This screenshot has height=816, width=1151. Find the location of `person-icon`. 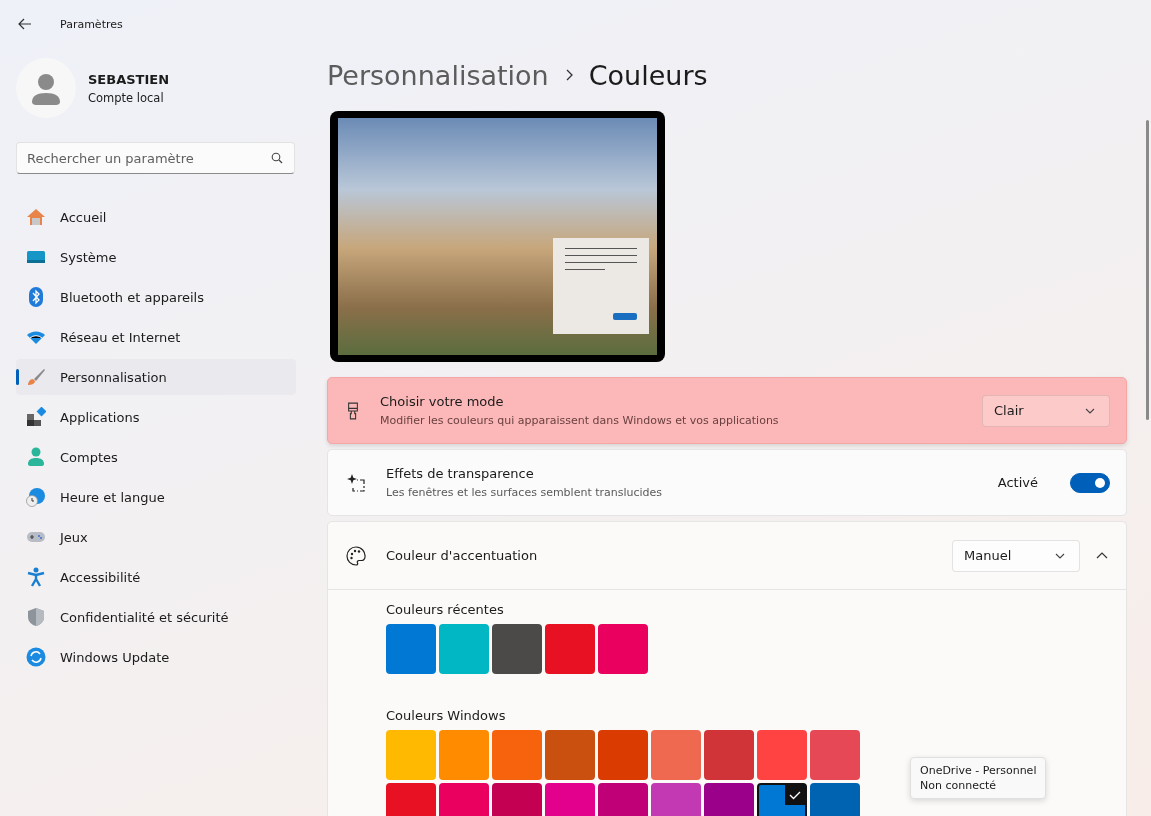

person-icon is located at coordinates (36, 457).